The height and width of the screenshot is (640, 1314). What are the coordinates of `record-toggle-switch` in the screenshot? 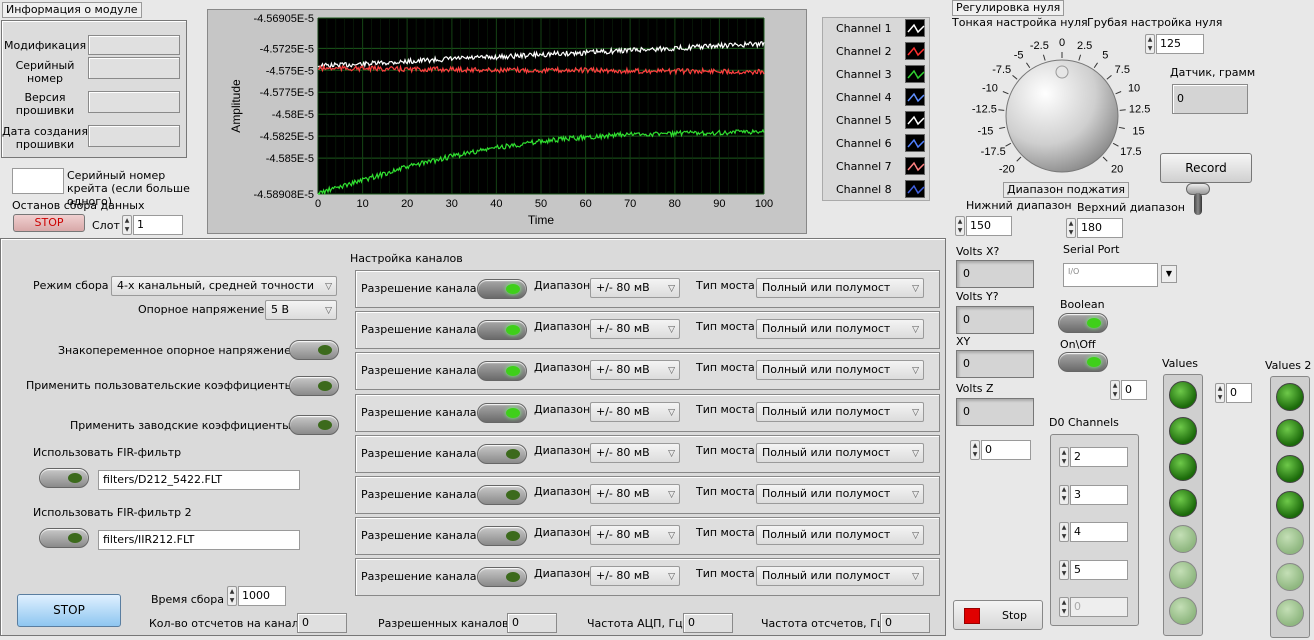 It's located at (1198, 200).